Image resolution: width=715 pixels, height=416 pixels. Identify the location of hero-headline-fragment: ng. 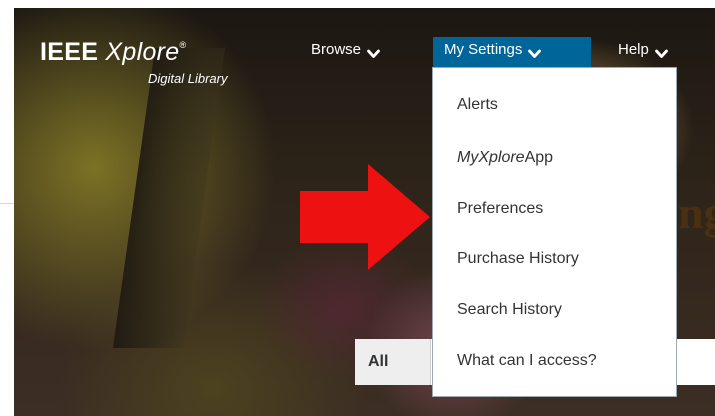
(696, 212).